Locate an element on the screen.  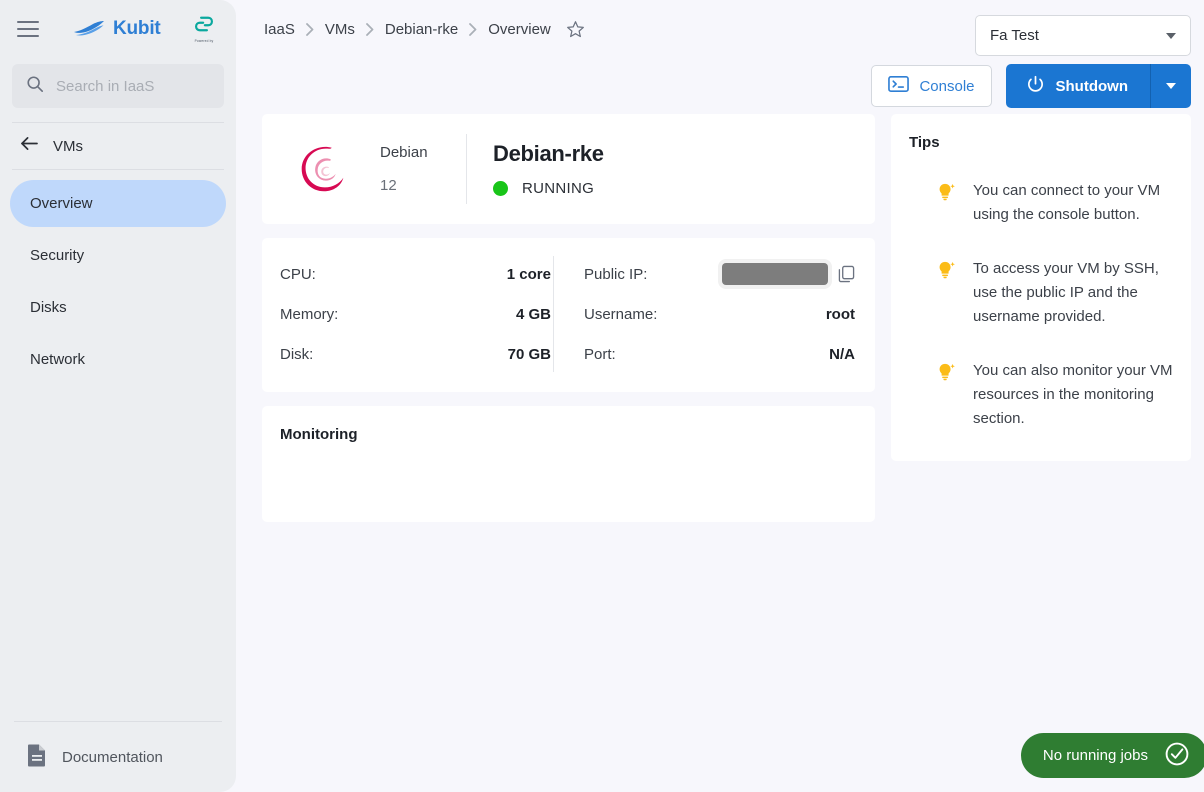
copy-icon is located at coordinates (846, 274).